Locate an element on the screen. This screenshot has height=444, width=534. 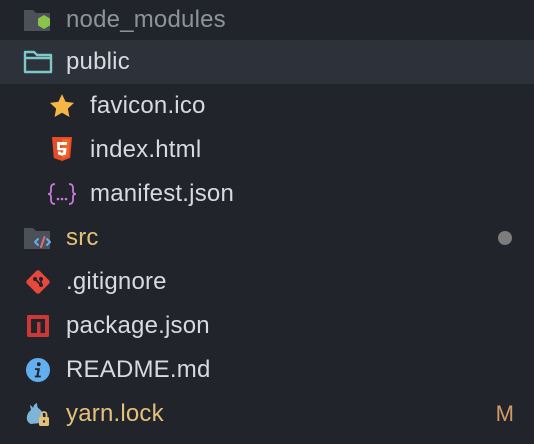
tree-item-label: yarn.lock is located at coordinates (115, 413).